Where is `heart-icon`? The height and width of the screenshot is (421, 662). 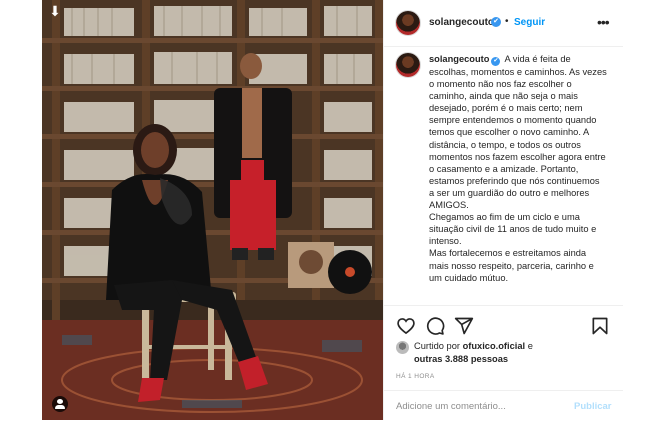 heart-icon is located at coordinates (406, 326).